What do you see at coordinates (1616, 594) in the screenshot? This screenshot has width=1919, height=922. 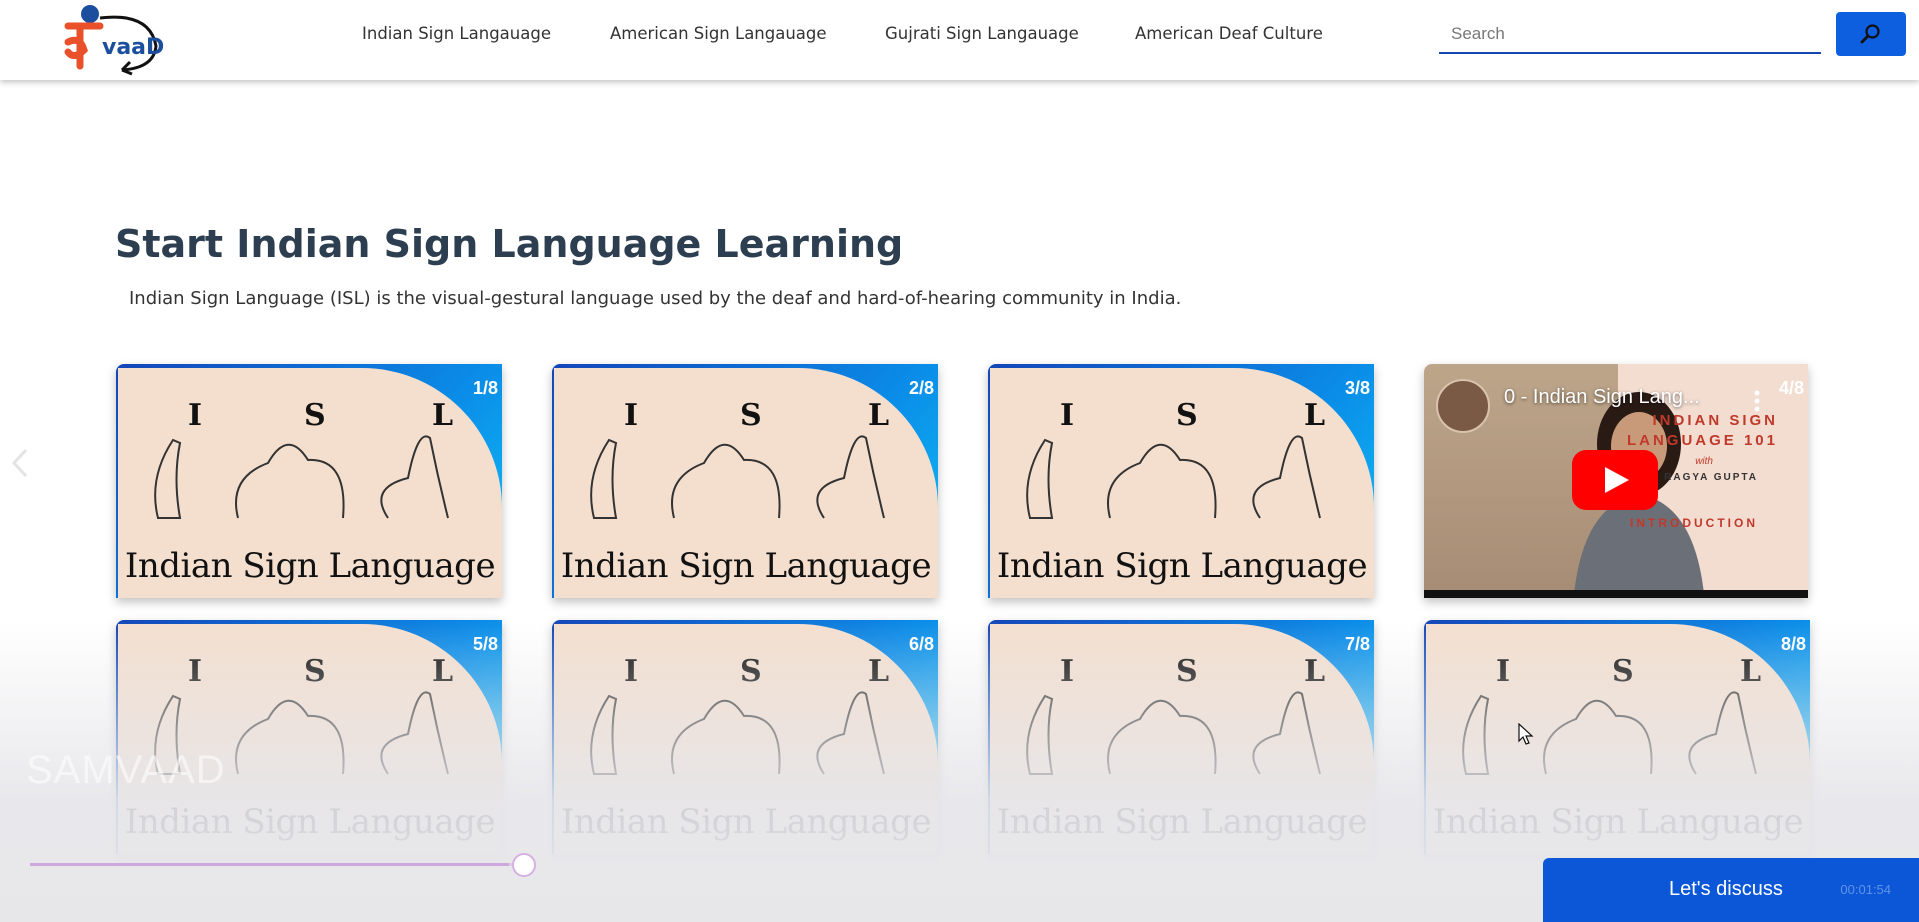 I see `video-progress-bar` at bounding box center [1616, 594].